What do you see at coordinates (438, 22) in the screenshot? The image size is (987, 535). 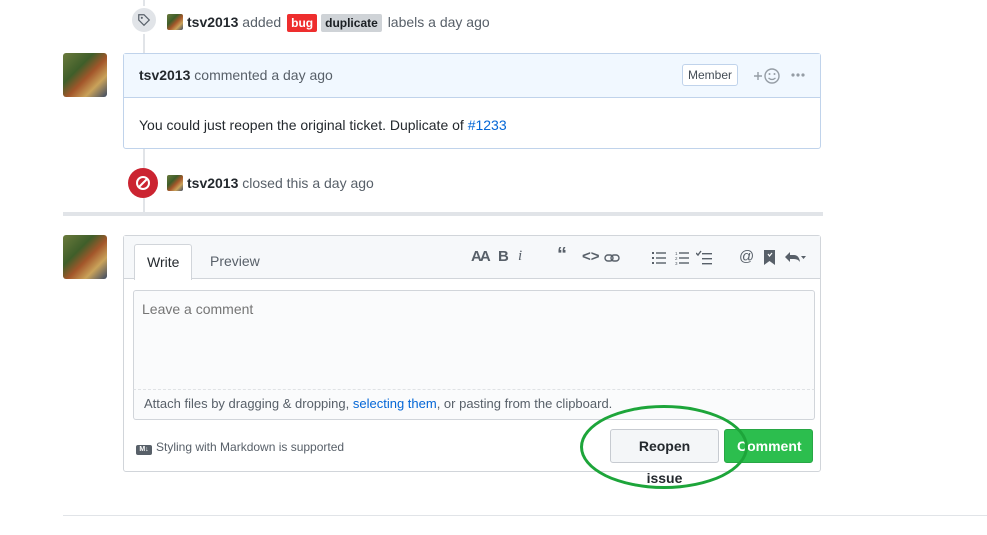 I see `event-suffix: labels a day ago` at bounding box center [438, 22].